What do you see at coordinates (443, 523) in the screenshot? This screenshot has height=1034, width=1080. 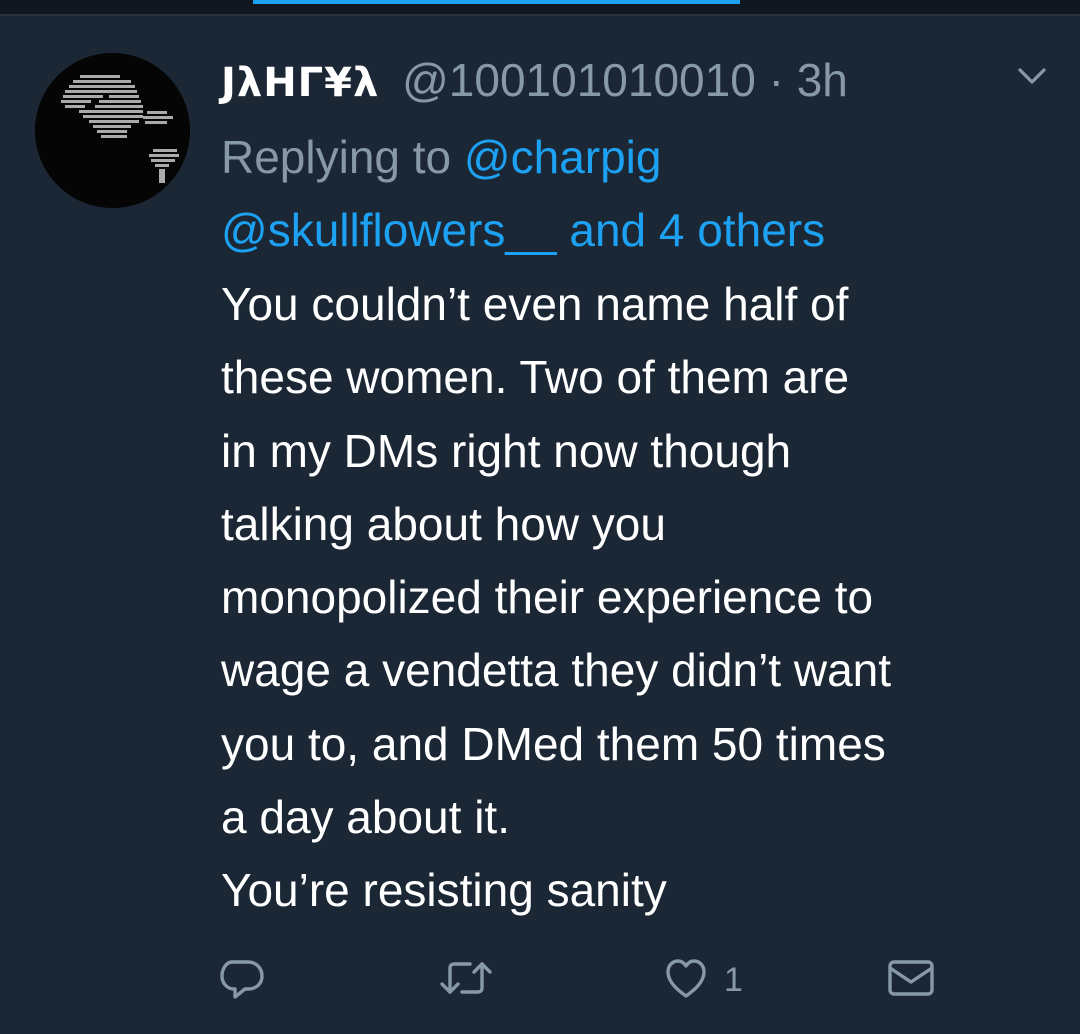 I see `tweet-text-line: talking about how you` at bounding box center [443, 523].